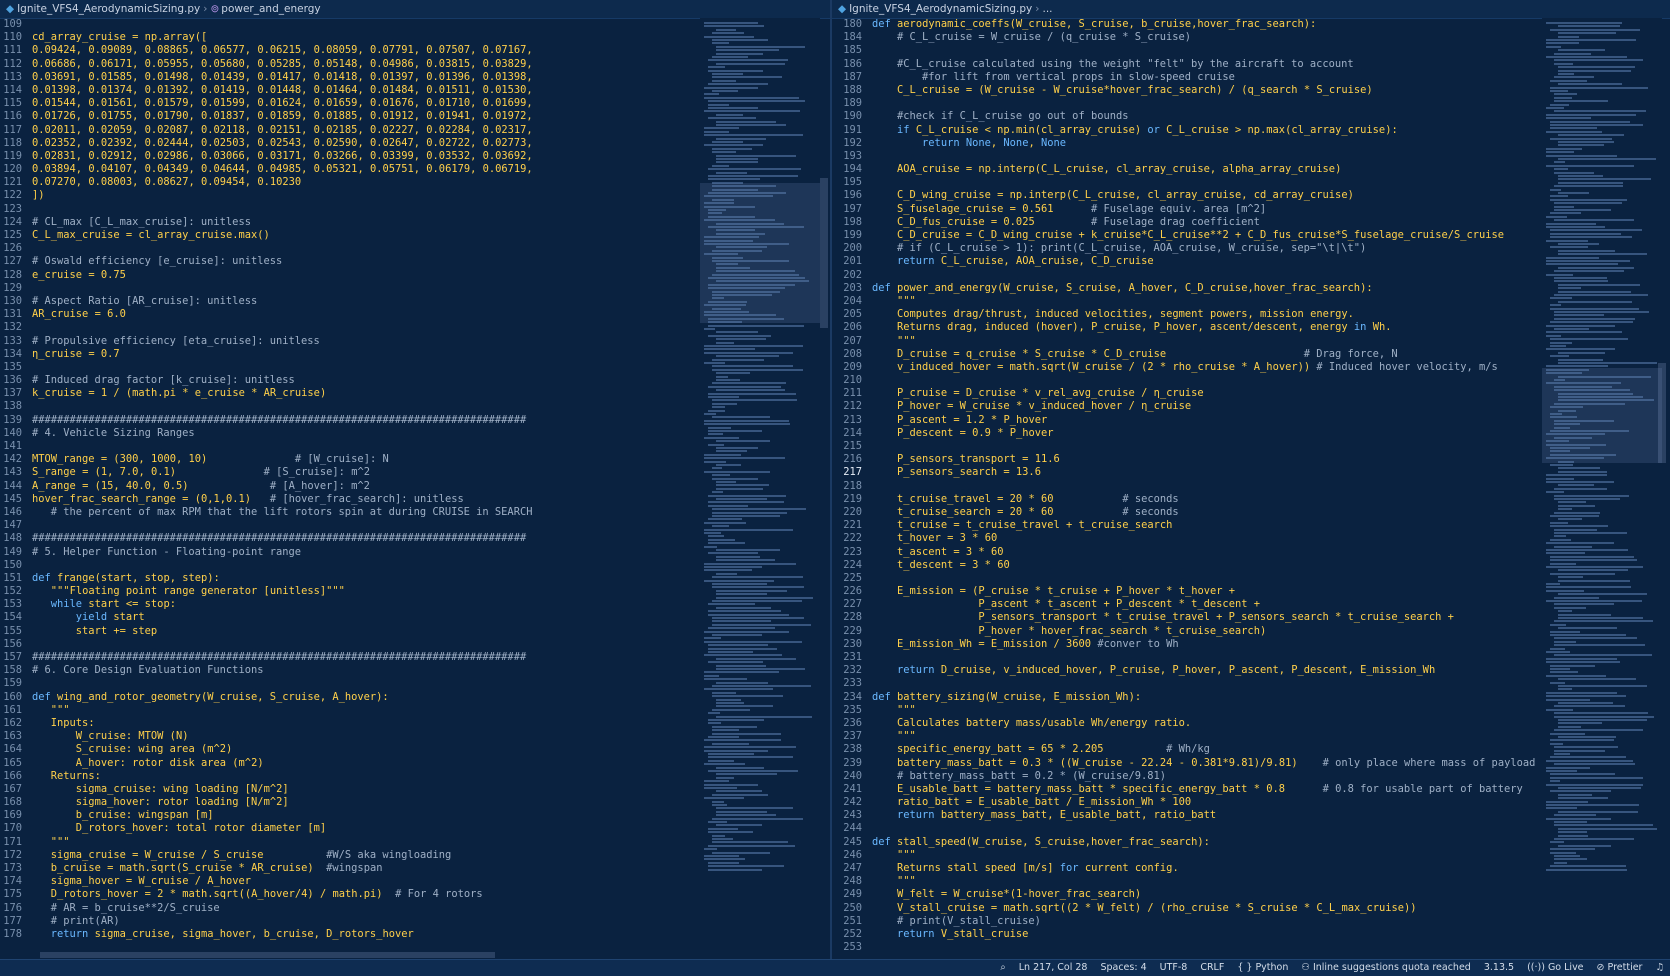 The width and height of the screenshot is (1670, 976). I want to click on line-number: 120, so click(11, 169).